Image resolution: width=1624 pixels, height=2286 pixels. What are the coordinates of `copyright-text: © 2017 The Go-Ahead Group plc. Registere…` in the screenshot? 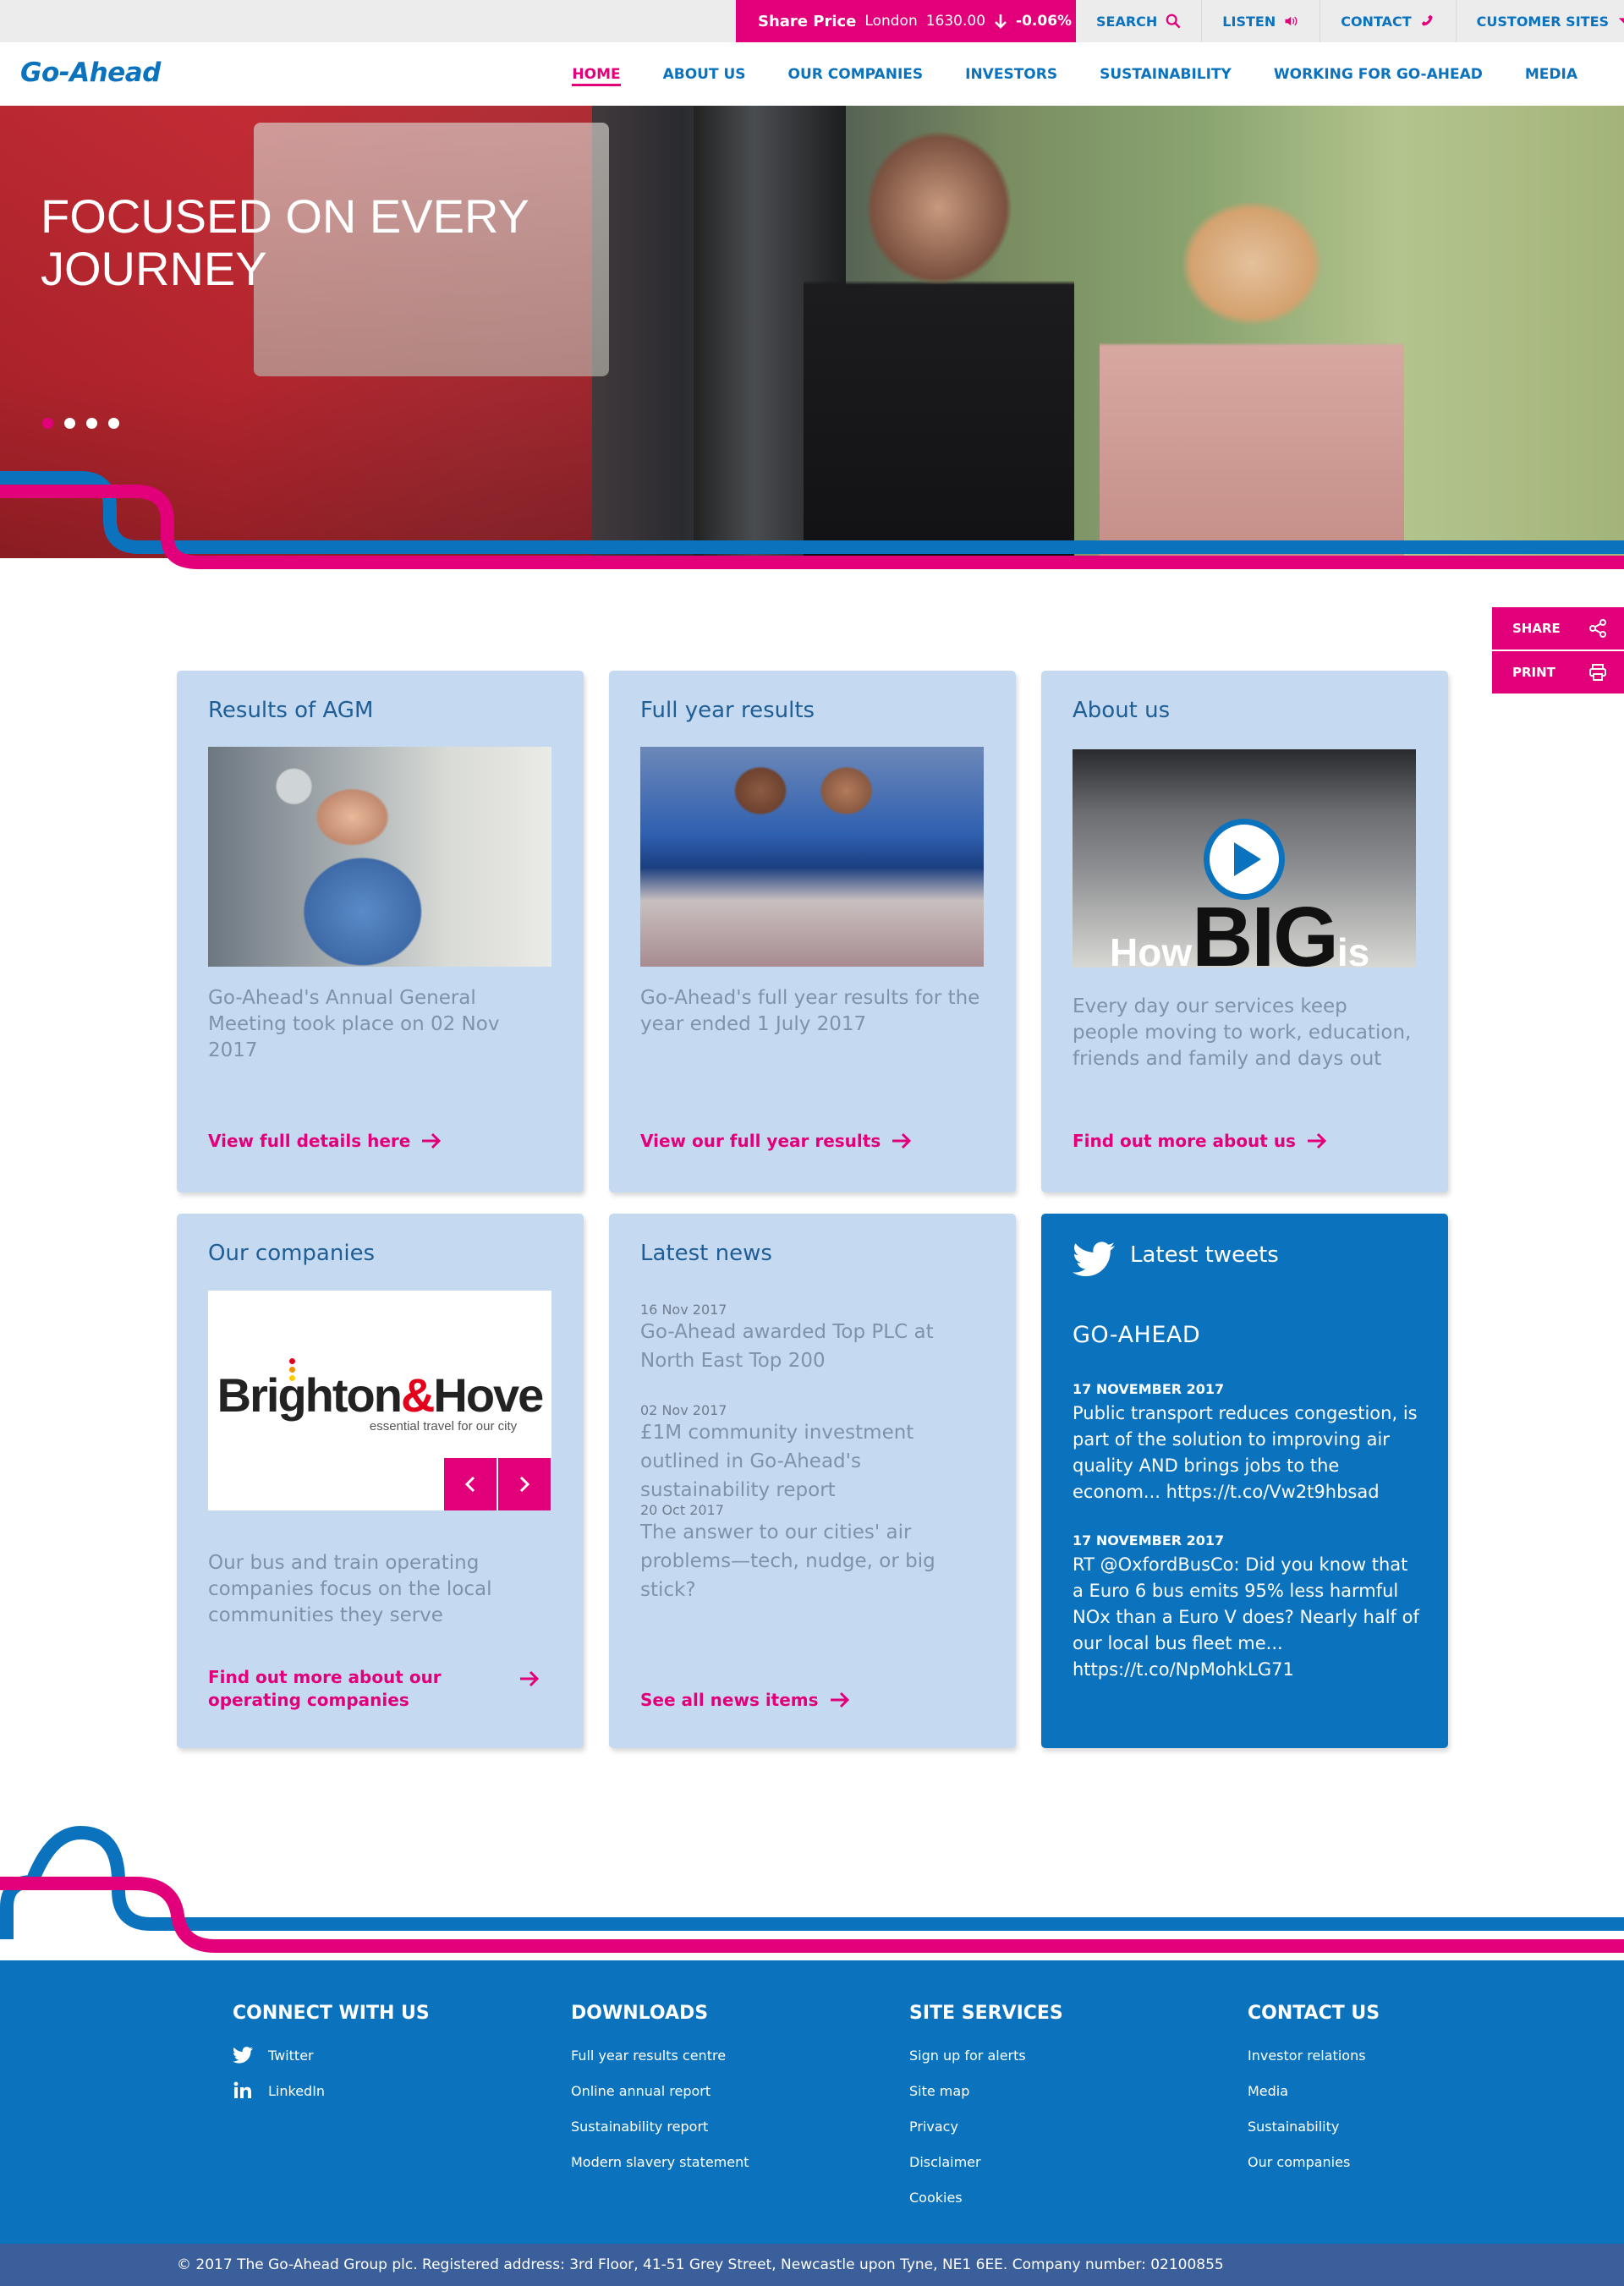 It's located at (701, 2264).